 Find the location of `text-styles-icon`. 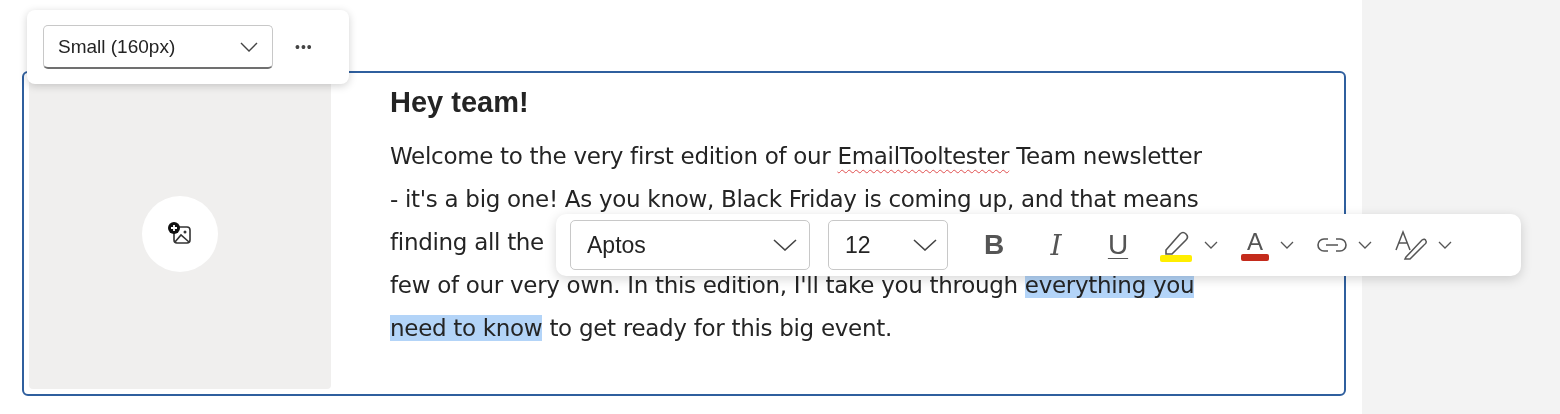

text-styles-icon is located at coordinates (1411, 245).